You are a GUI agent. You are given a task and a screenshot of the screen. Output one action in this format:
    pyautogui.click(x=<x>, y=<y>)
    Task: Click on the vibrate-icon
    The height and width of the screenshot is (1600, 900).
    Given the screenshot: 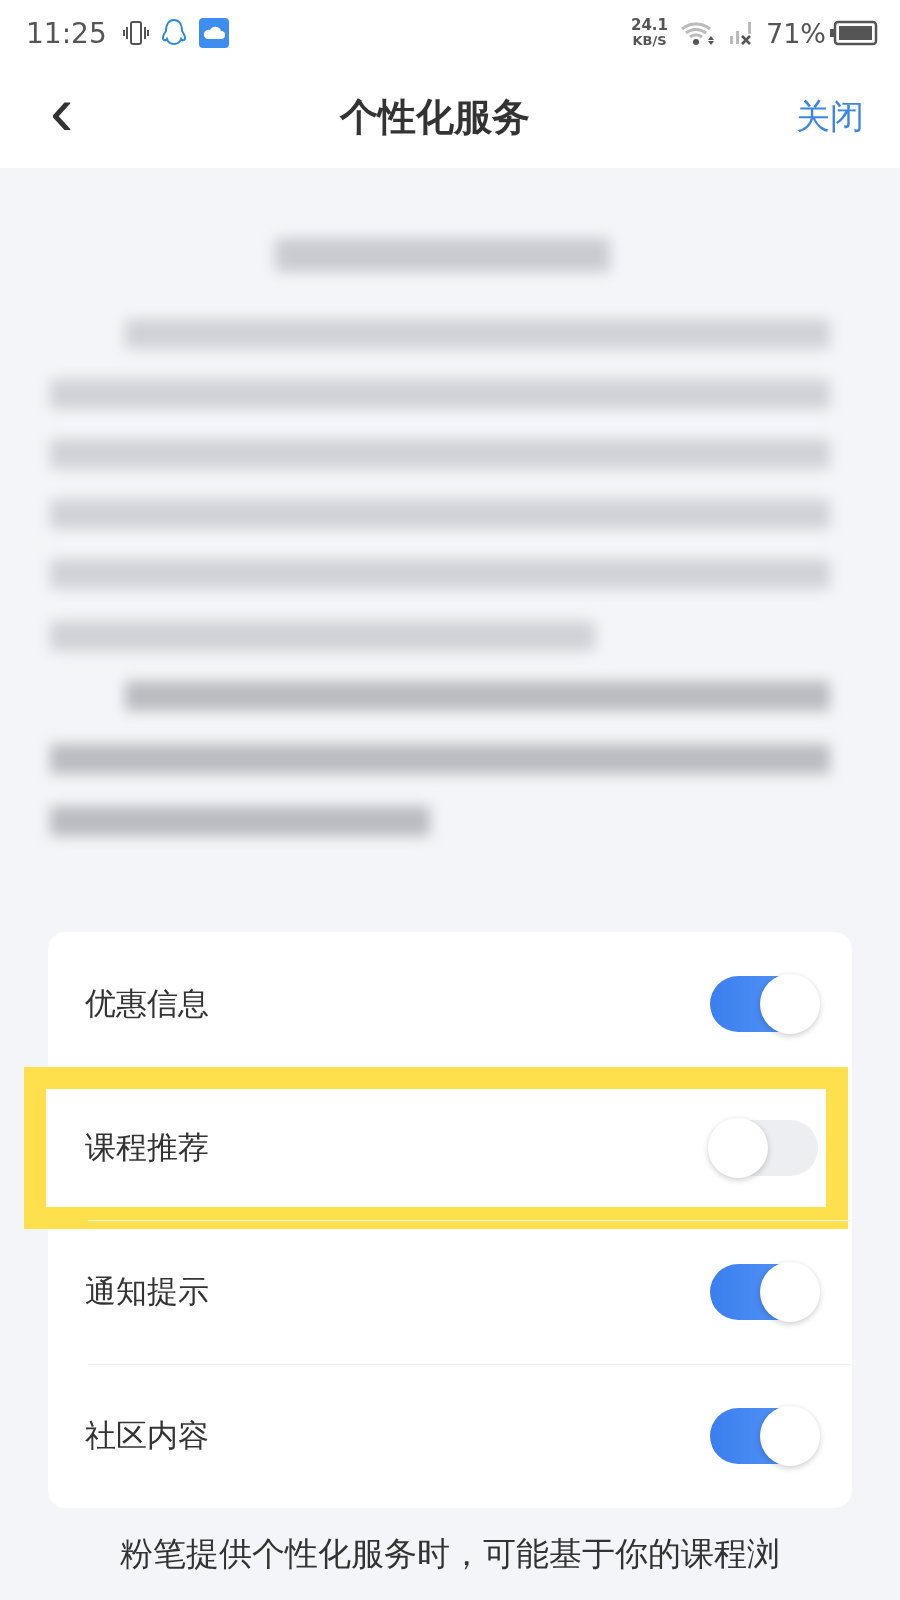 What is the action you would take?
    pyautogui.click(x=135, y=33)
    